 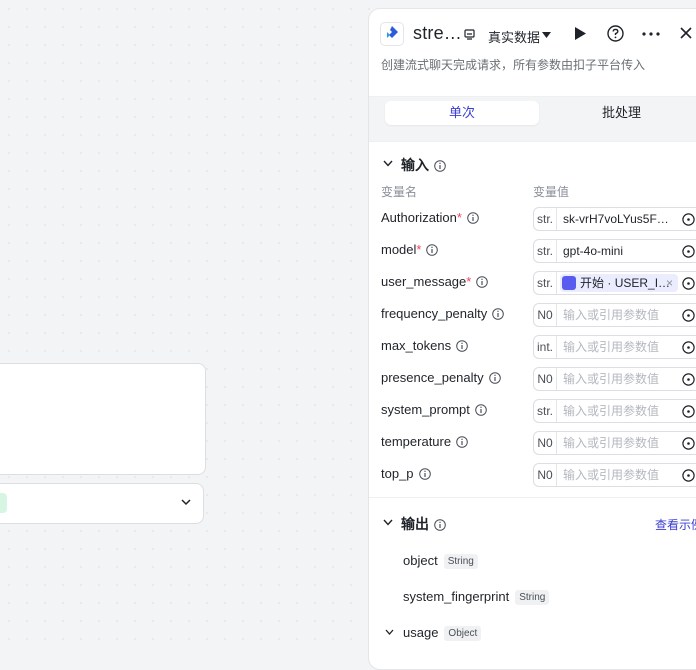 I want to click on param-label: max_tokens, so click(x=424, y=345).